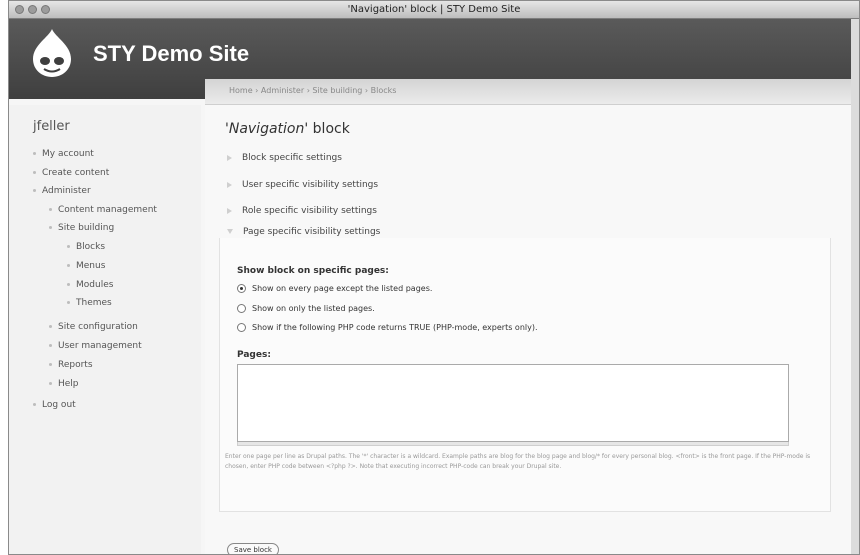 Image resolution: width=860 pixels, height=555 pixels. Describe the element at coordinates (107, 210) in the screenshot. I see `sidebar-item-label: Content management` at that location.